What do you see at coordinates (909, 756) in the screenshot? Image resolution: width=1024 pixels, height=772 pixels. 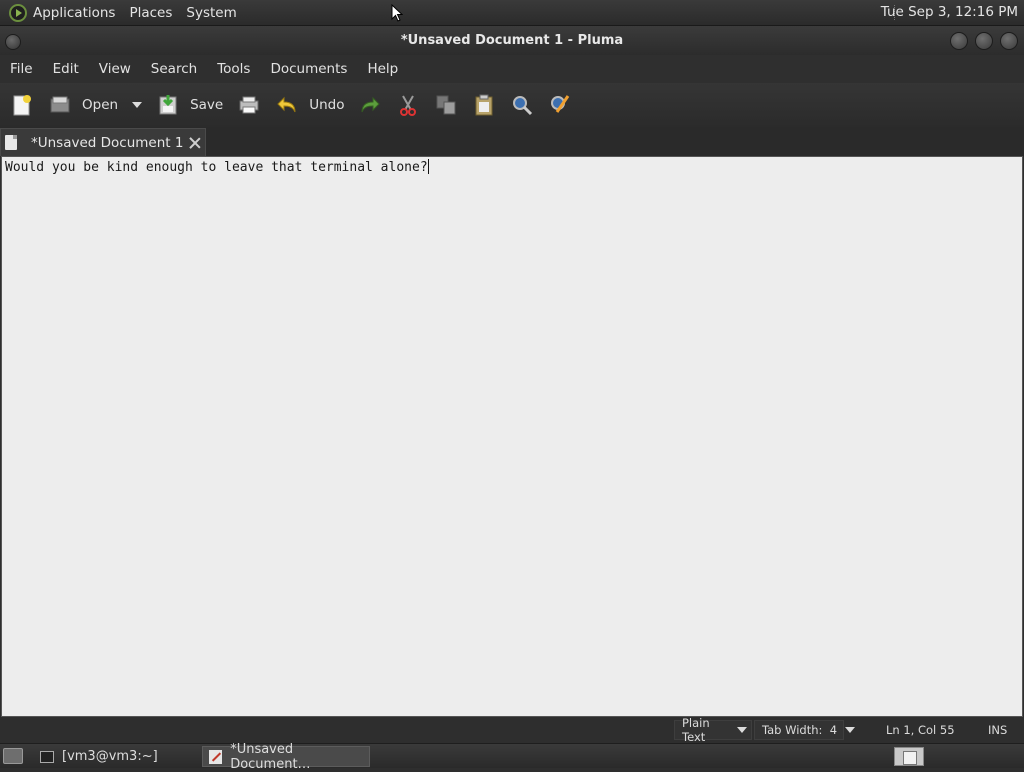 I see `workspace-switcher` at bounding box center [909, 756].